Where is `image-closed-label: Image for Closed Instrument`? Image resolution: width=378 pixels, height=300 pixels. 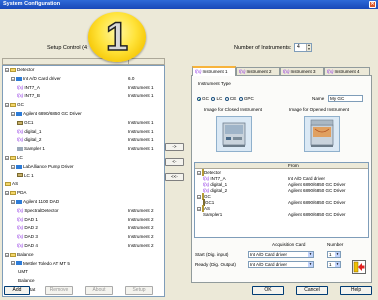
image-closed-label: Image for Closed Instrument is located at coordinates (233, 109).